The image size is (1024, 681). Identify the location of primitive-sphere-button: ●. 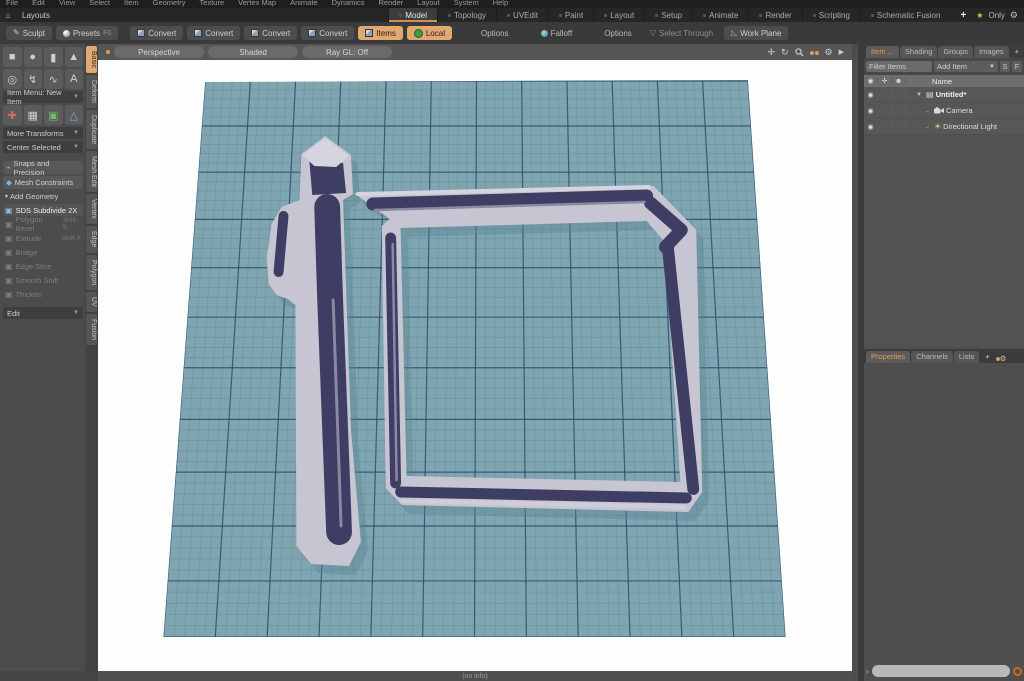
(32, 57).